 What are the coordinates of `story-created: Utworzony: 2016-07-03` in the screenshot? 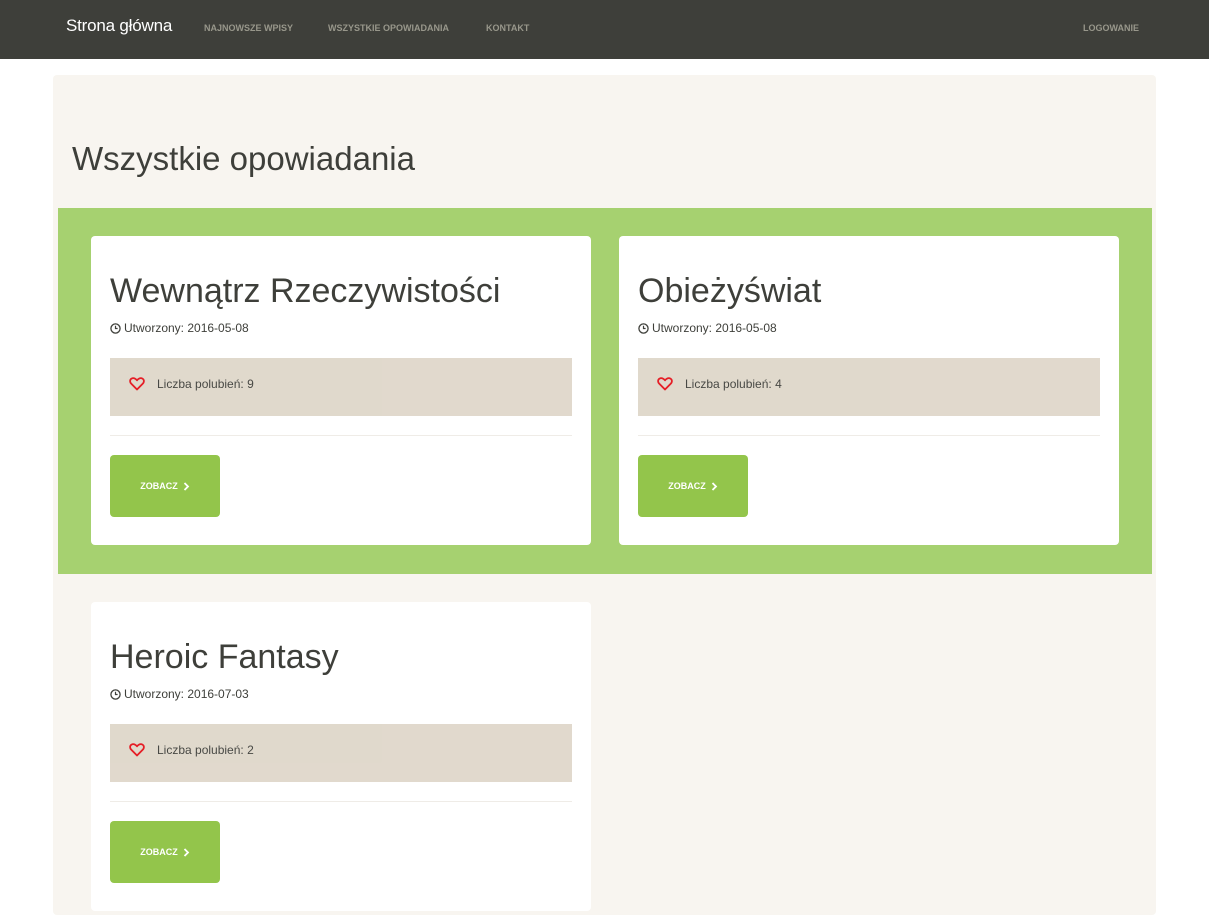 It's located at (179, 694).